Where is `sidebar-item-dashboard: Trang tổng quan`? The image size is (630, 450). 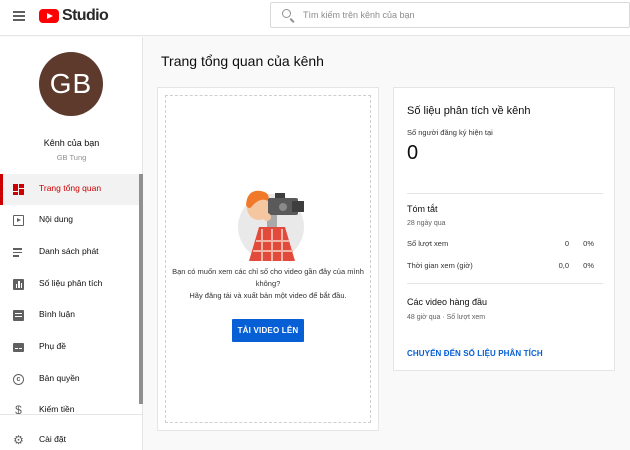 sidebar-item-dashboard: Trang tổng quan is located at coordinates (69, 189).